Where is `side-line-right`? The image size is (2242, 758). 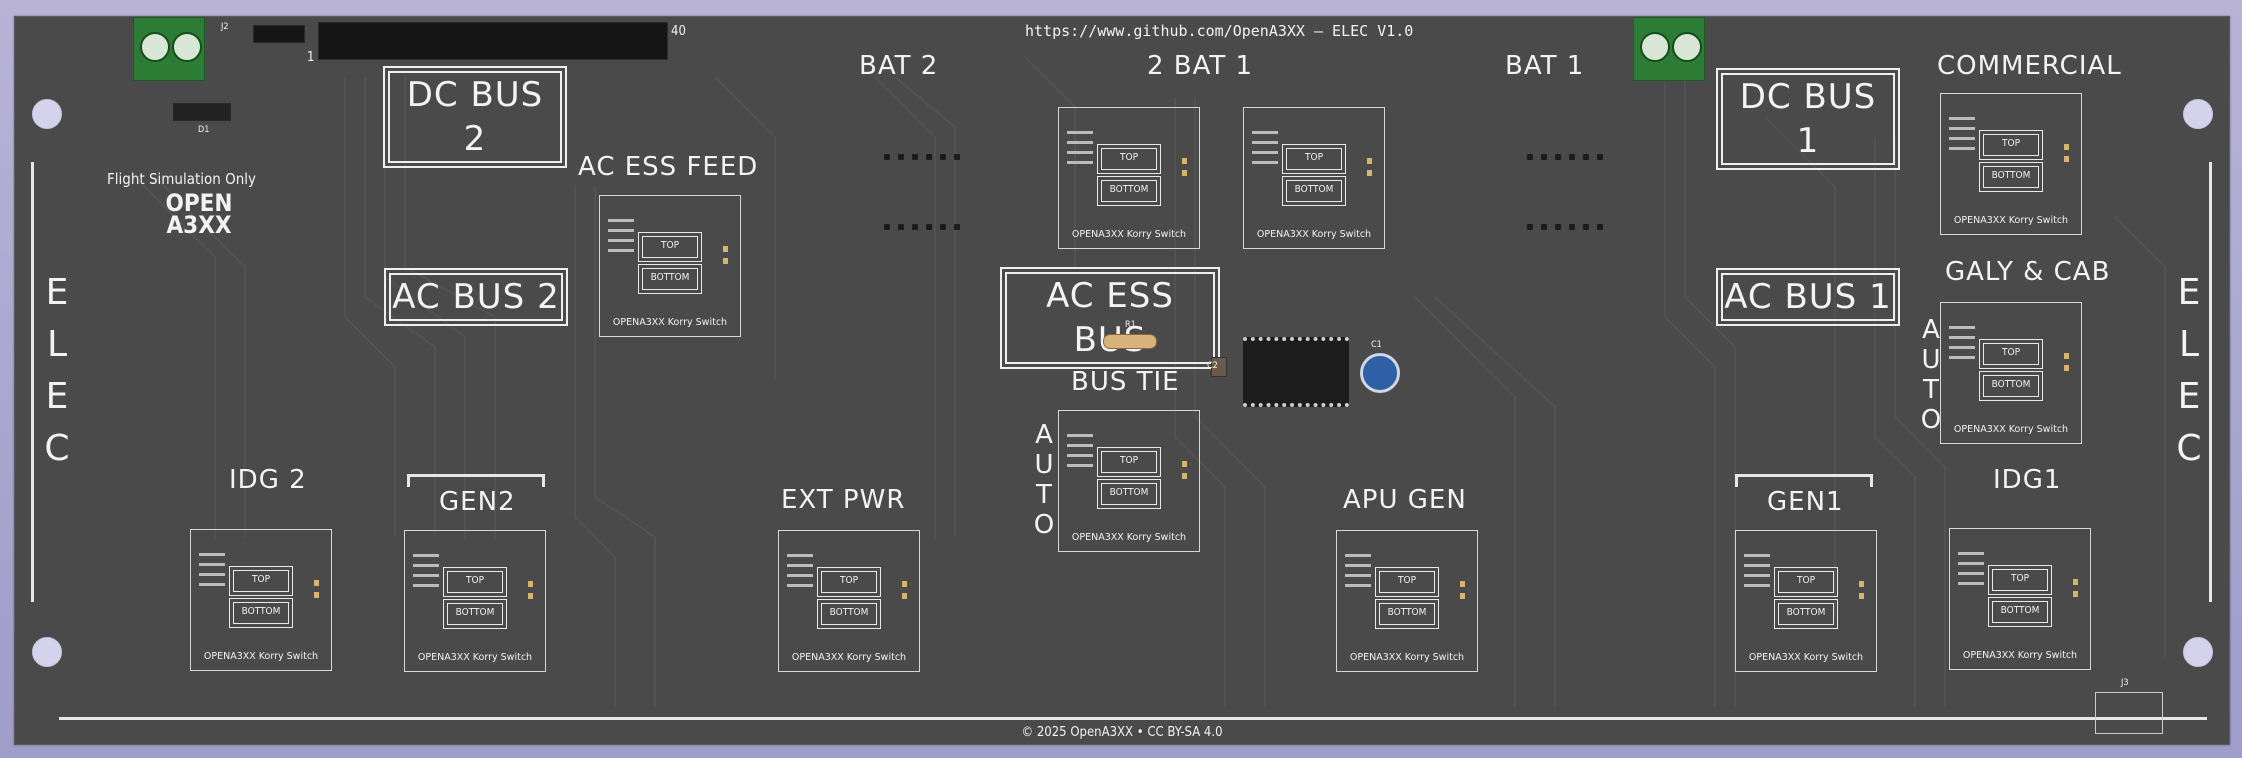
side-line-right is located at coordinates (2210, 382).